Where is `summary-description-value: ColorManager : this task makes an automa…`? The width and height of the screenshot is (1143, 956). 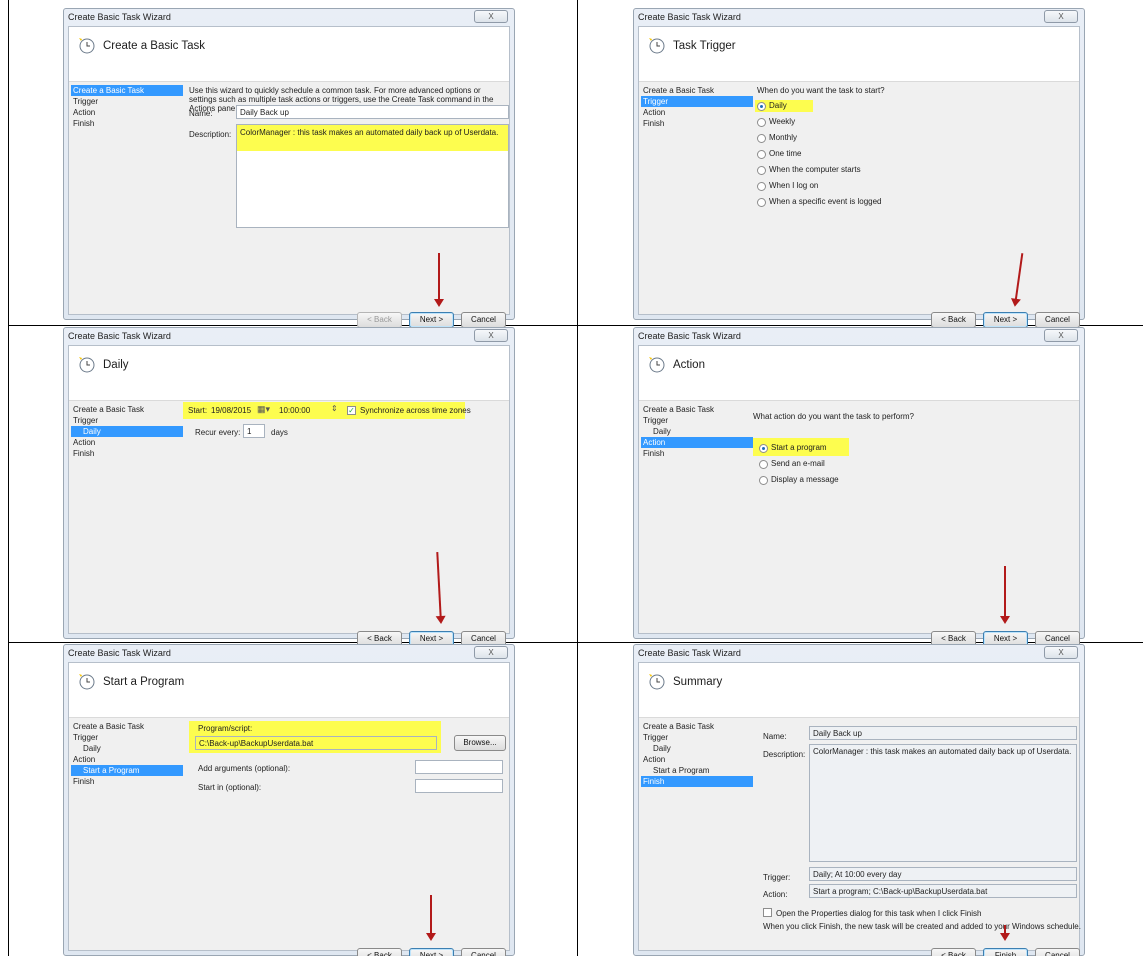 summary-description-value: ColorManager : this task makes an automa… is located at coordinates (943, 803).